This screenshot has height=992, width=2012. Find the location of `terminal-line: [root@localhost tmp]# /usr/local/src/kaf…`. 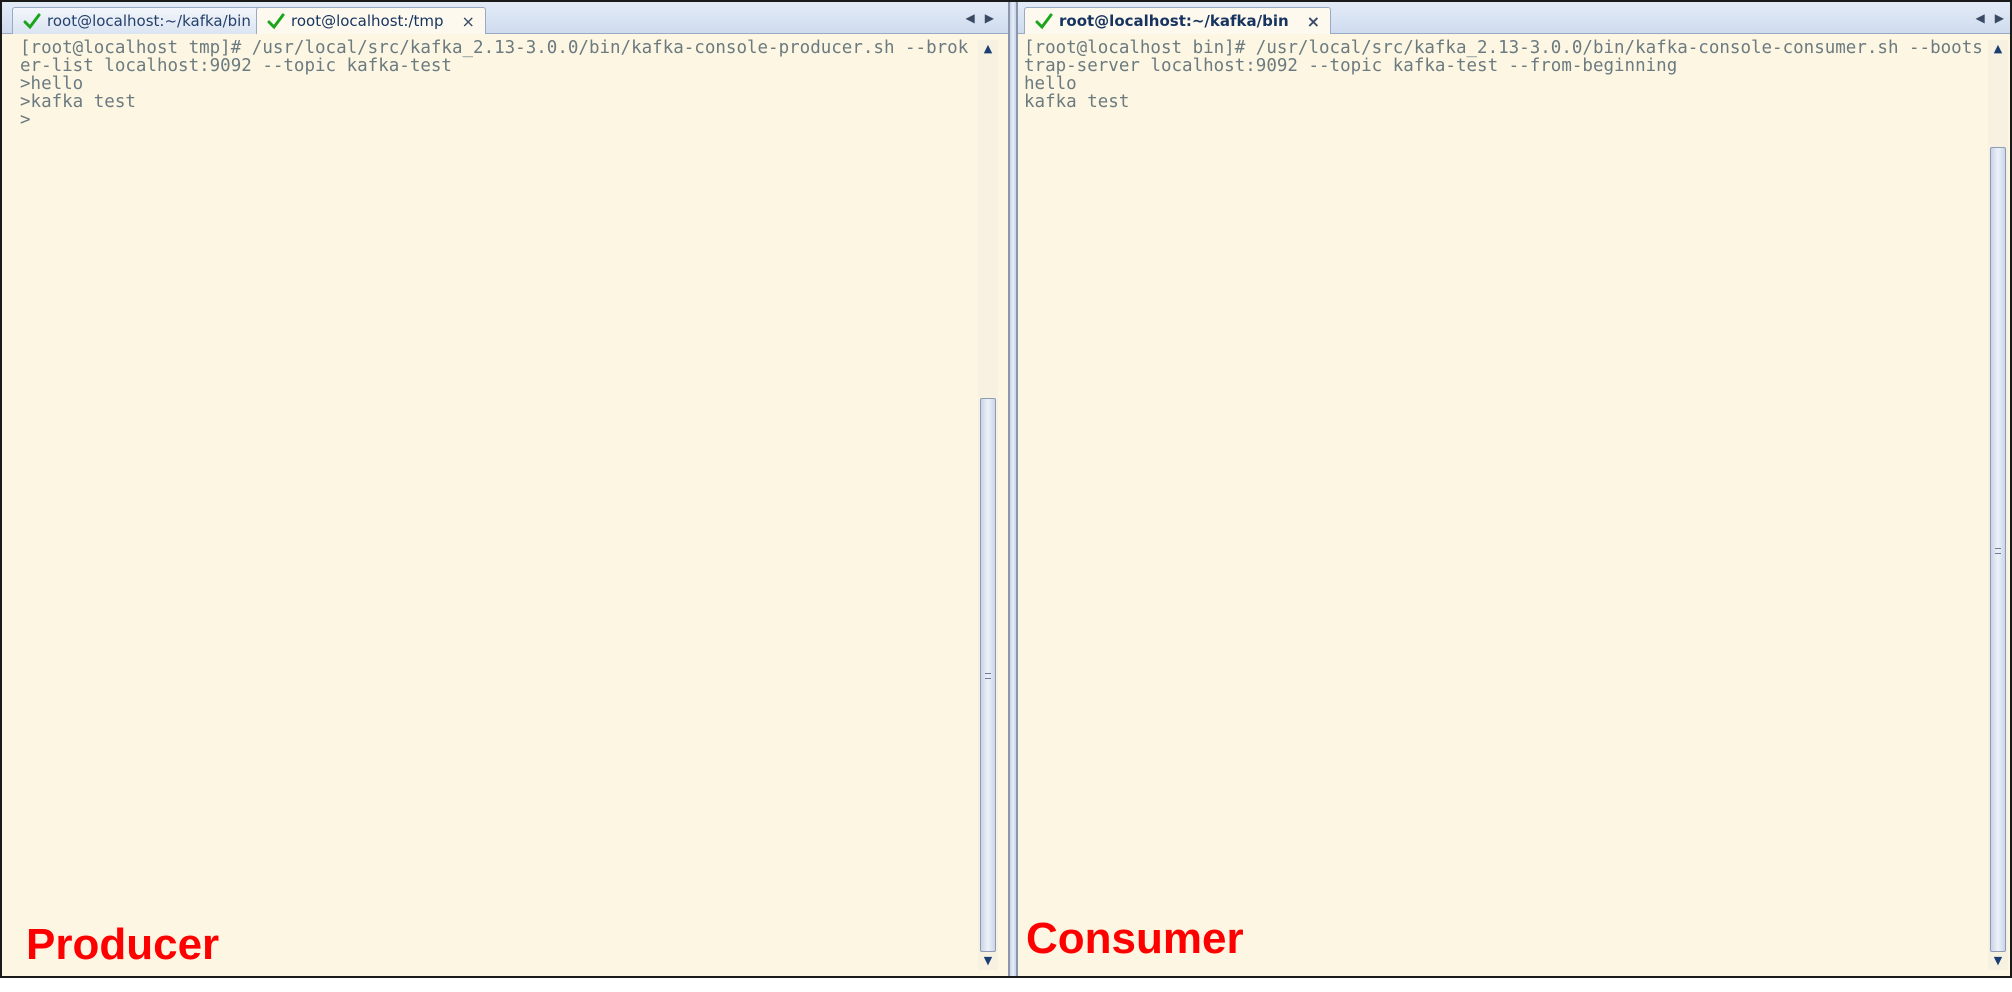

terminal-line: [root@localhost tmp]# /usr/local/src/kaf… is located at coordinates (494, 48).